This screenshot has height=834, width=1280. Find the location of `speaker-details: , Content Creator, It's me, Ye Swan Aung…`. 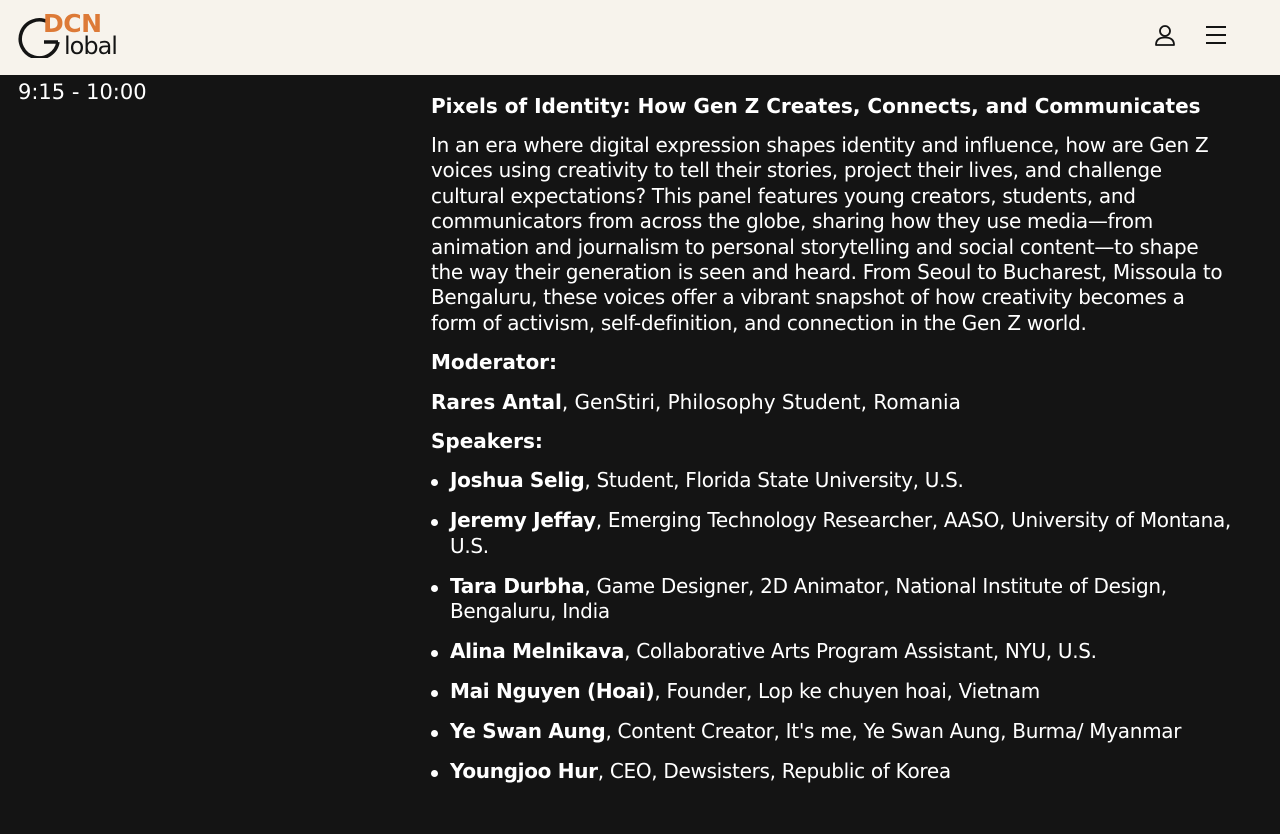

speaker-details: , Content Creator, It's me, Ye Swan Aung… is located at coordinates (893, 731).